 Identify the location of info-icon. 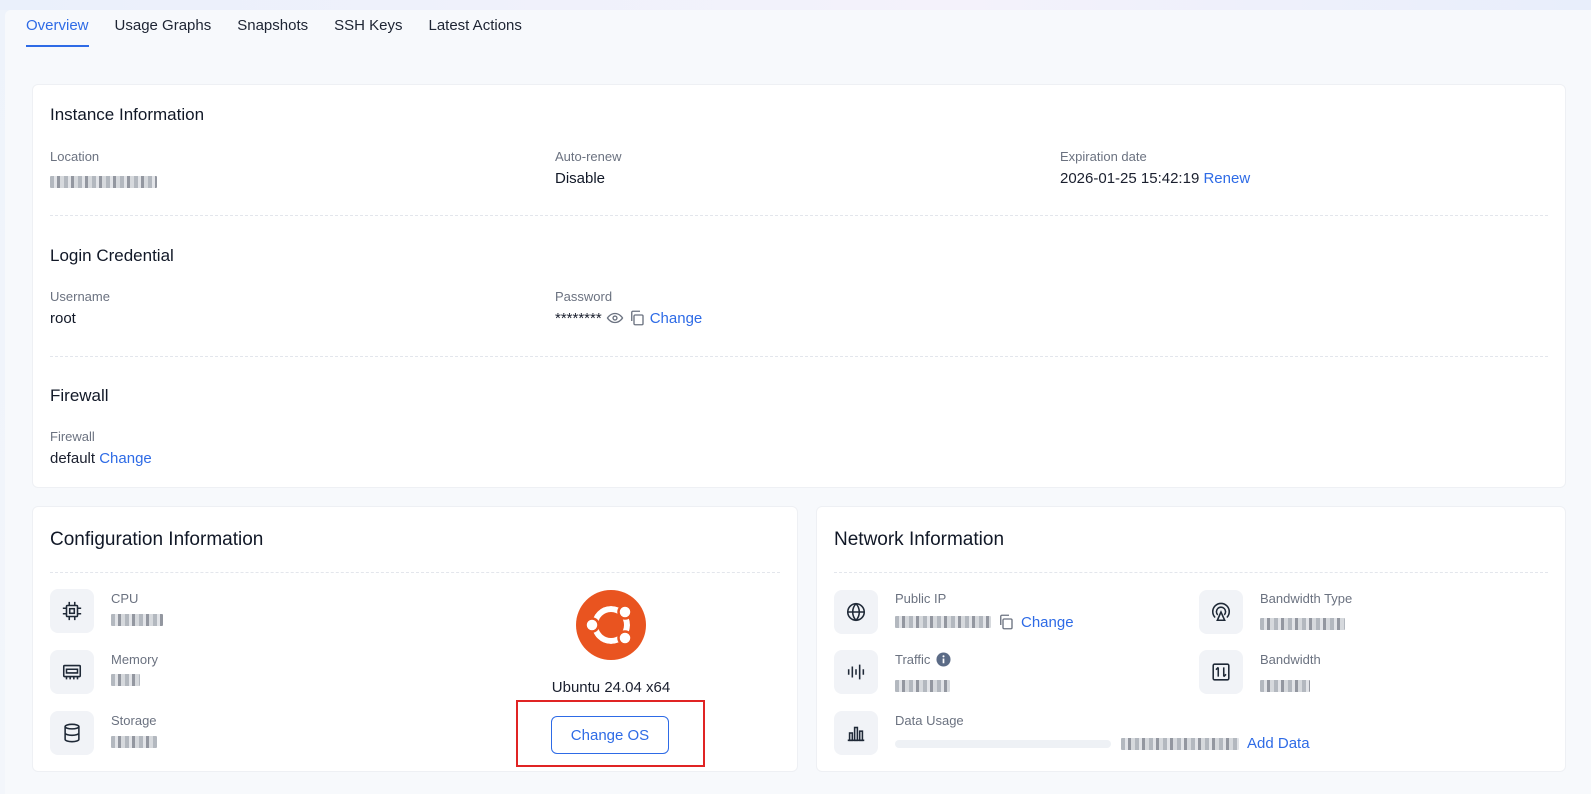
(943, 659).